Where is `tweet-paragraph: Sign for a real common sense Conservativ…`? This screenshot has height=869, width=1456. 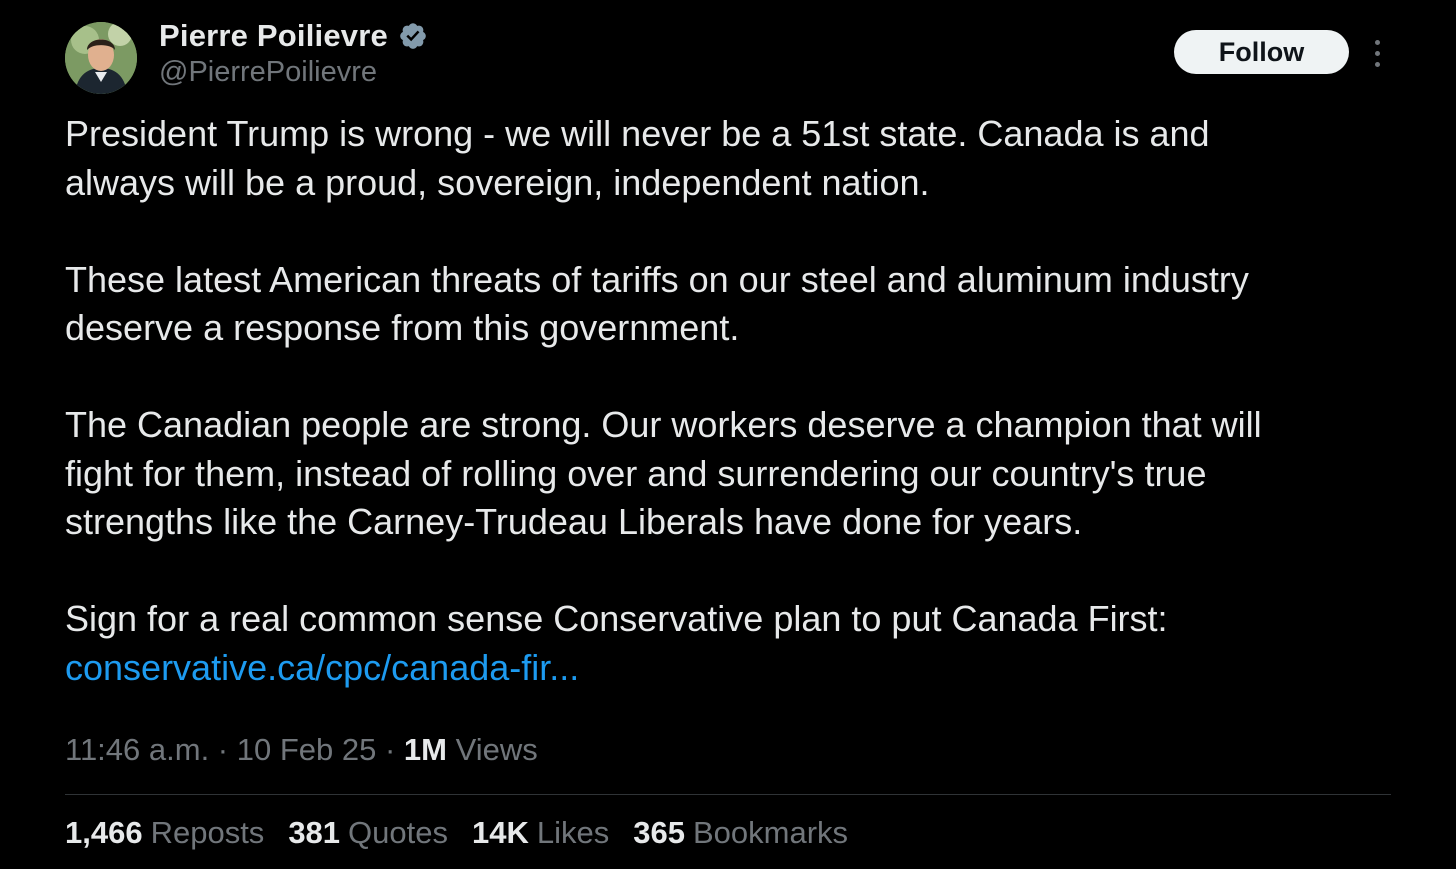
tweet-paragraph: Sign for a real common sense Conservativ… is located at coordinates (616, 618).